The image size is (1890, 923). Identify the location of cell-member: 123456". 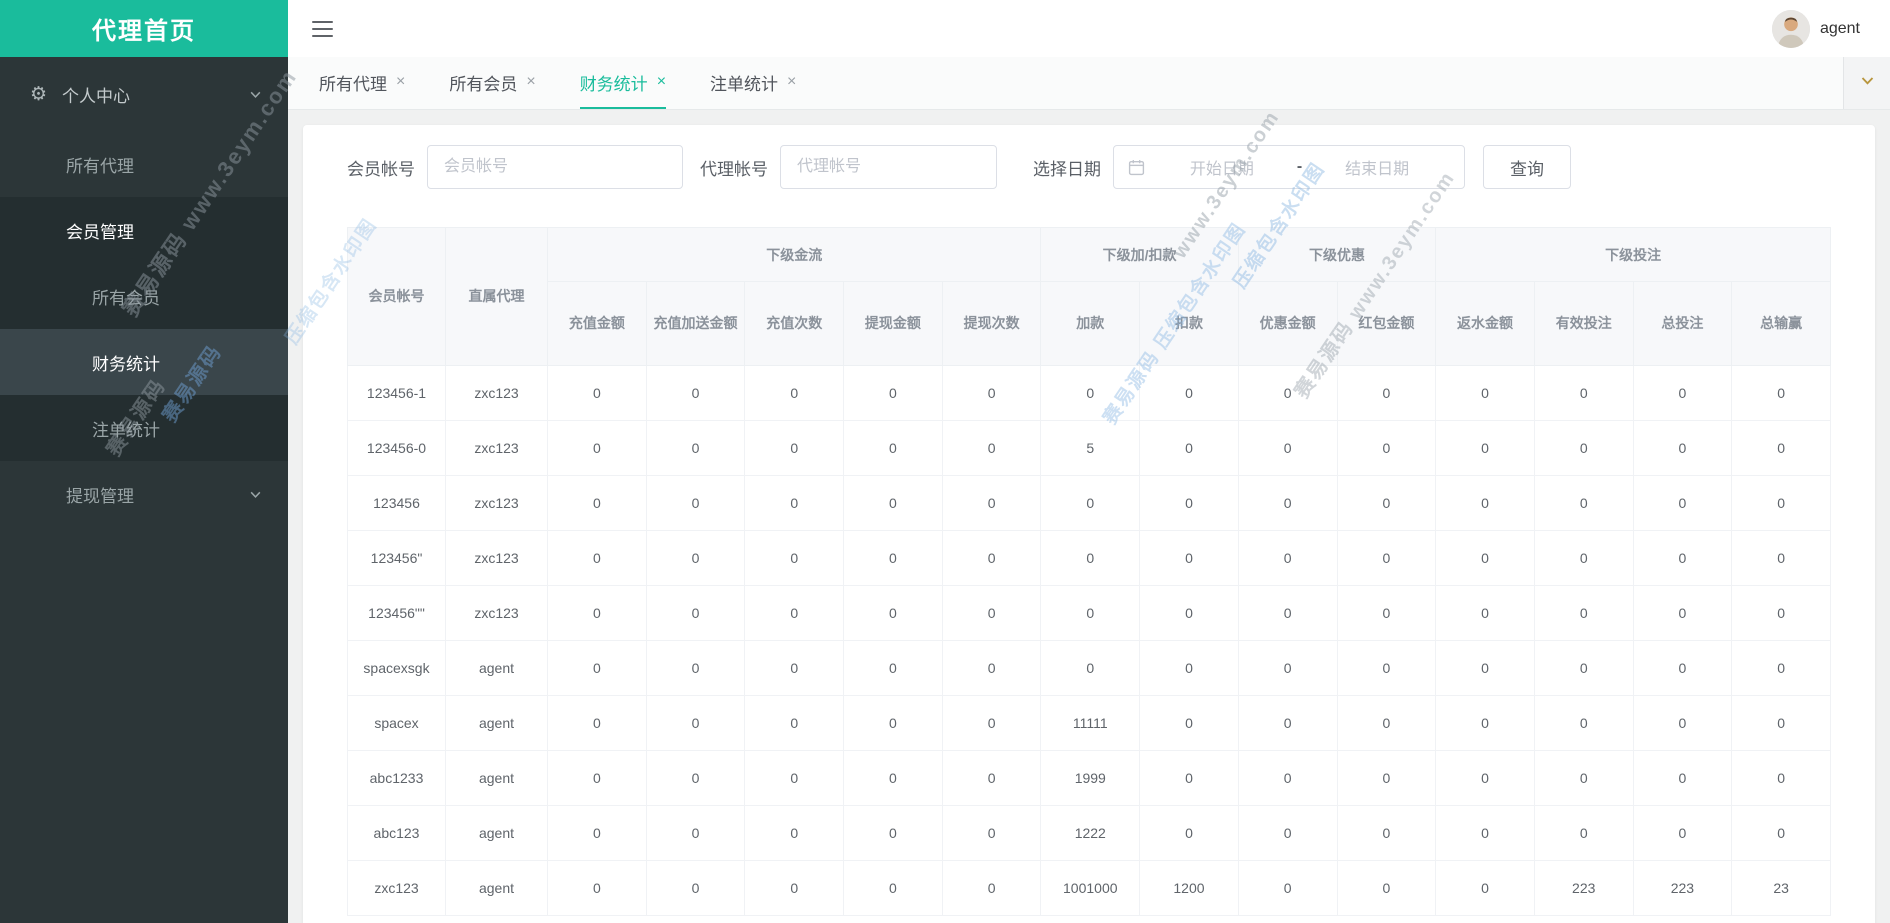
(396, 558).